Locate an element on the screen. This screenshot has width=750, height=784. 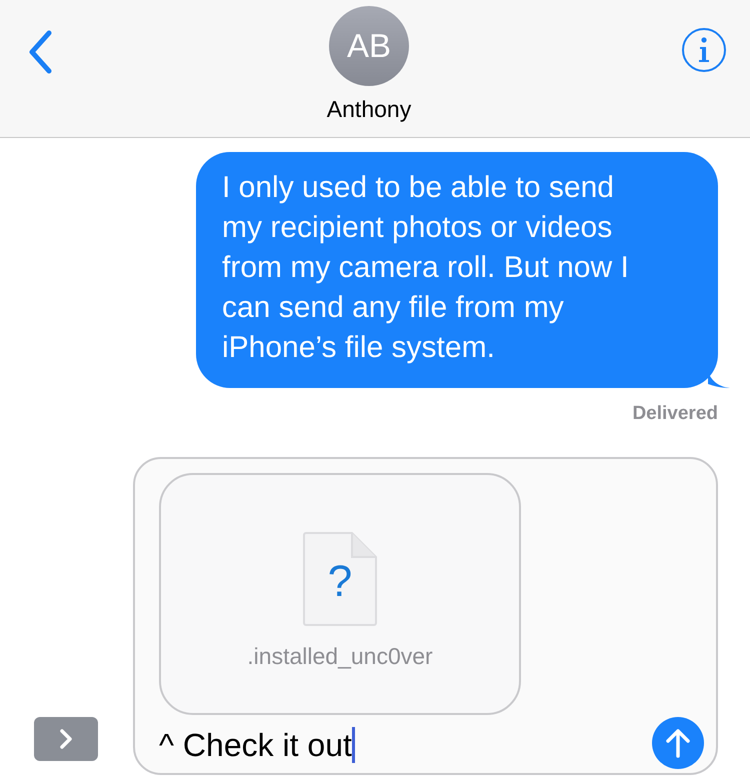
file-attachment-card: ? .installed_unc0ver is located at coordinates (340, 593).